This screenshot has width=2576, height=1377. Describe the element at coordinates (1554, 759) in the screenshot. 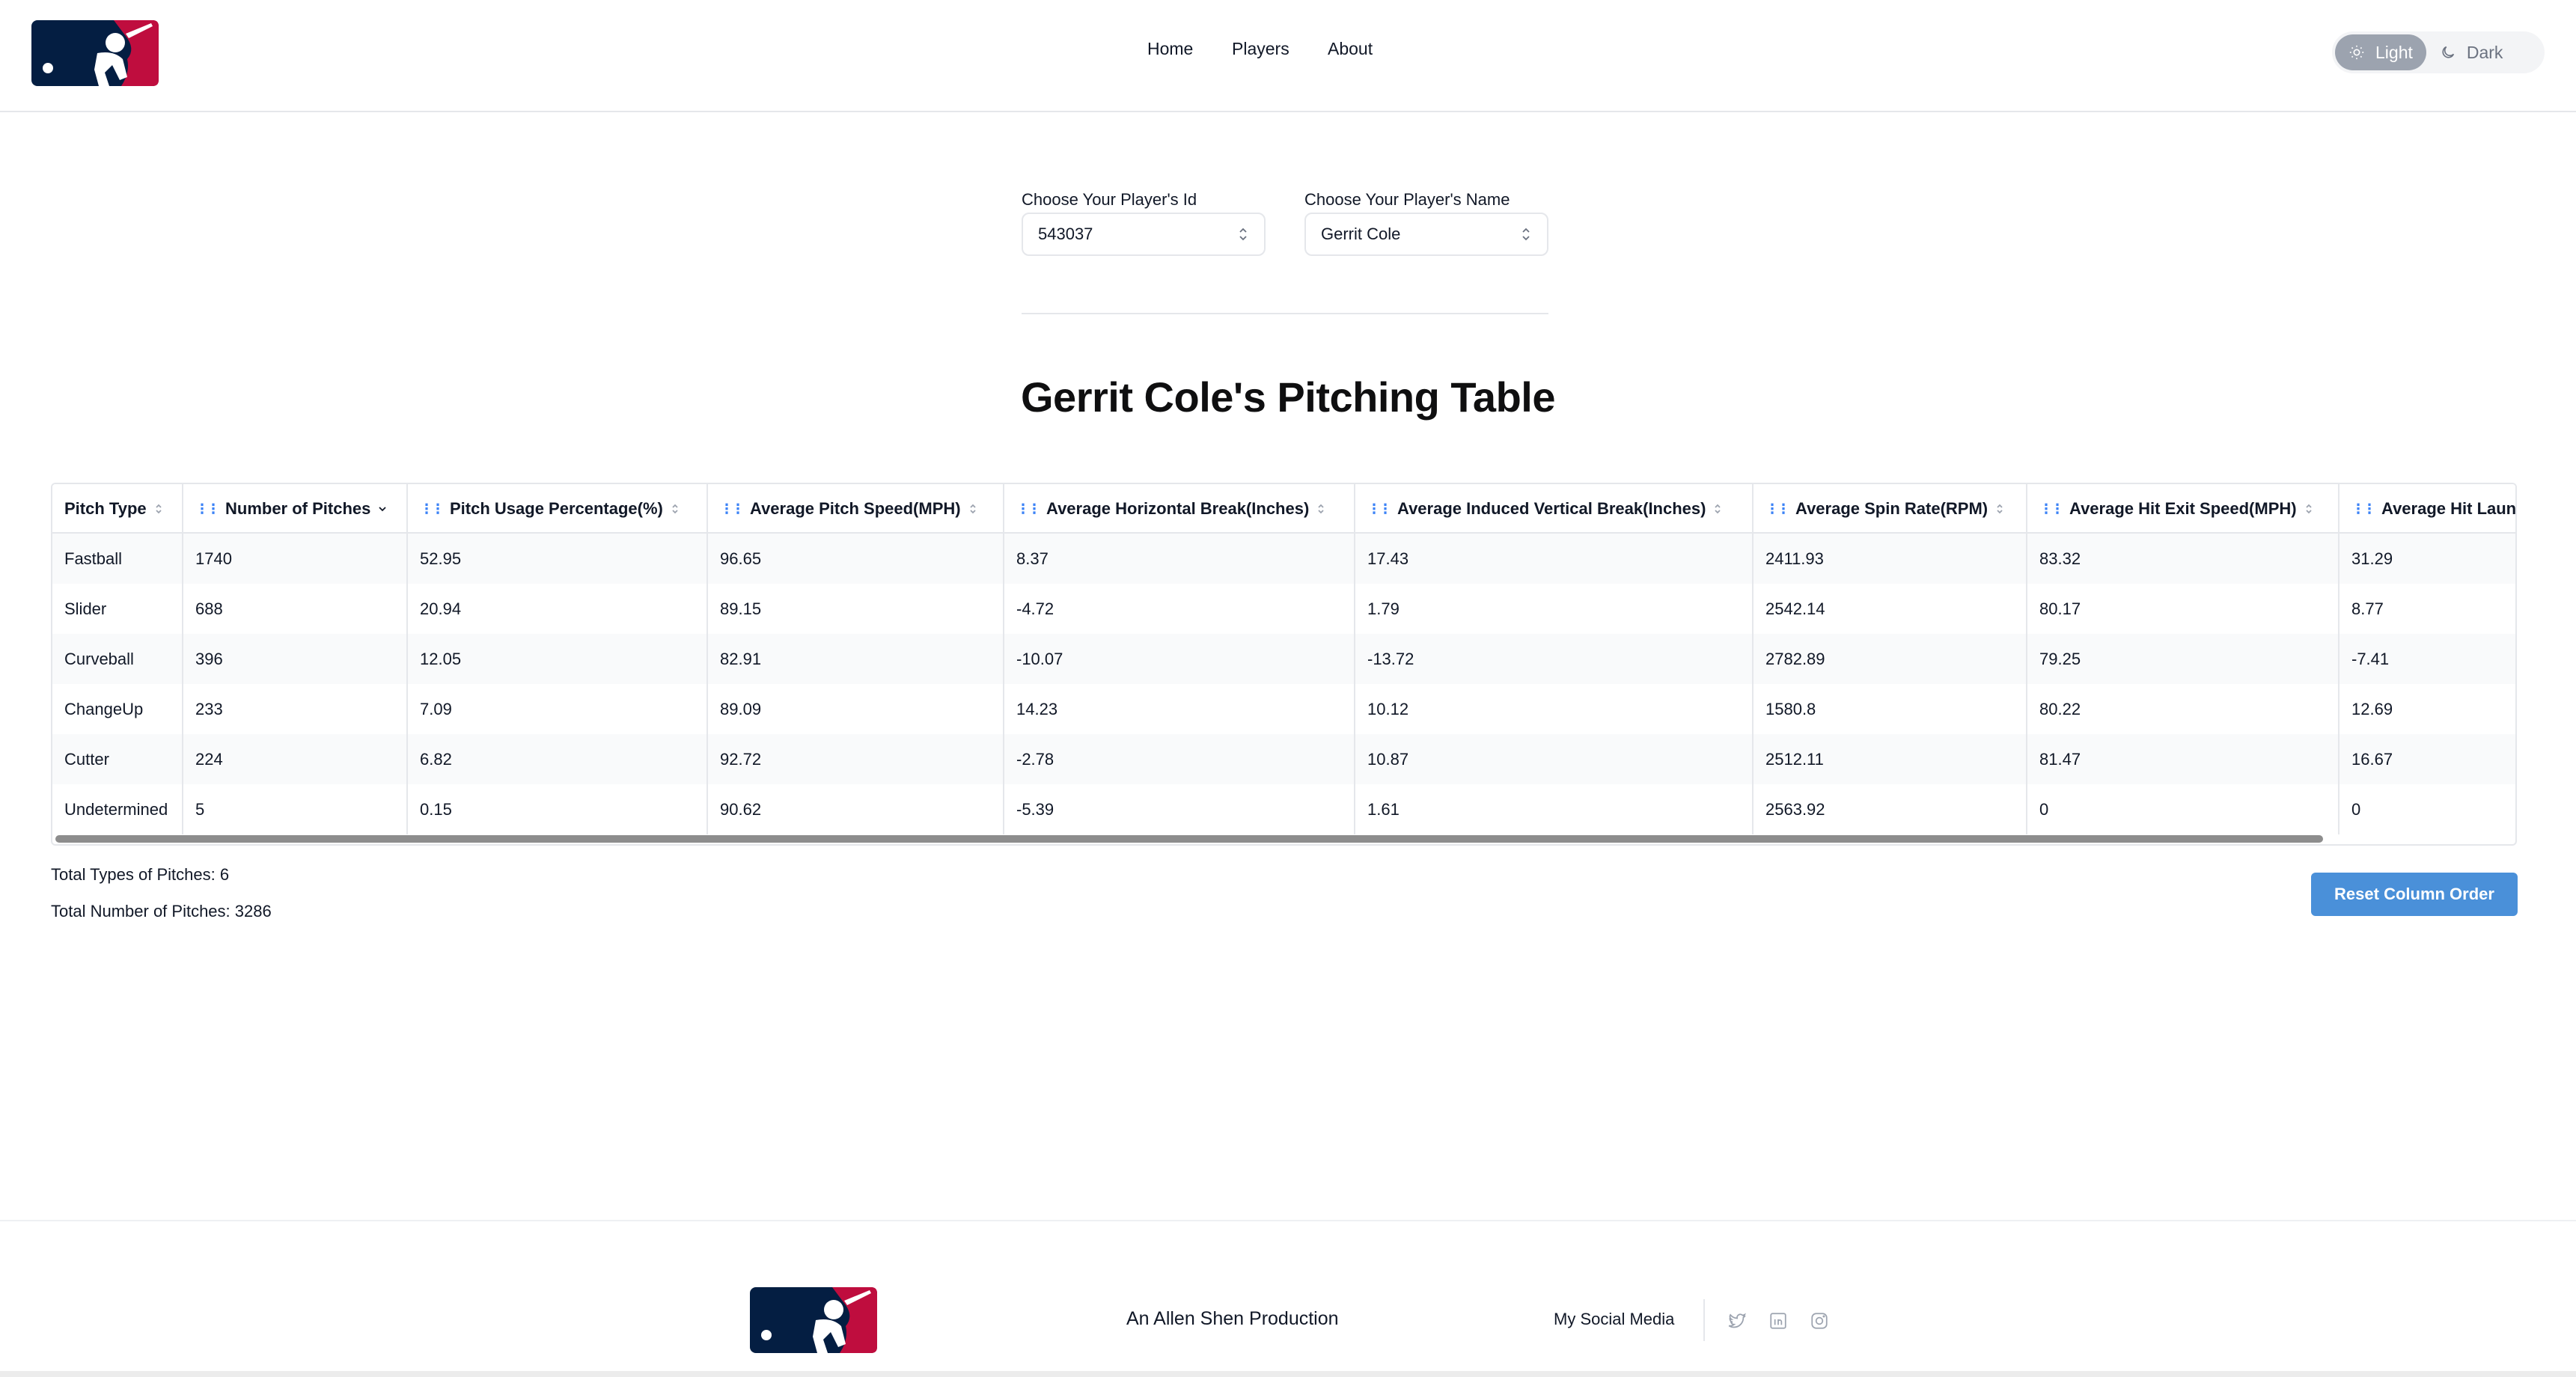

I see `table-cell-avg-induced-vertical-break: 10.87` at that location.